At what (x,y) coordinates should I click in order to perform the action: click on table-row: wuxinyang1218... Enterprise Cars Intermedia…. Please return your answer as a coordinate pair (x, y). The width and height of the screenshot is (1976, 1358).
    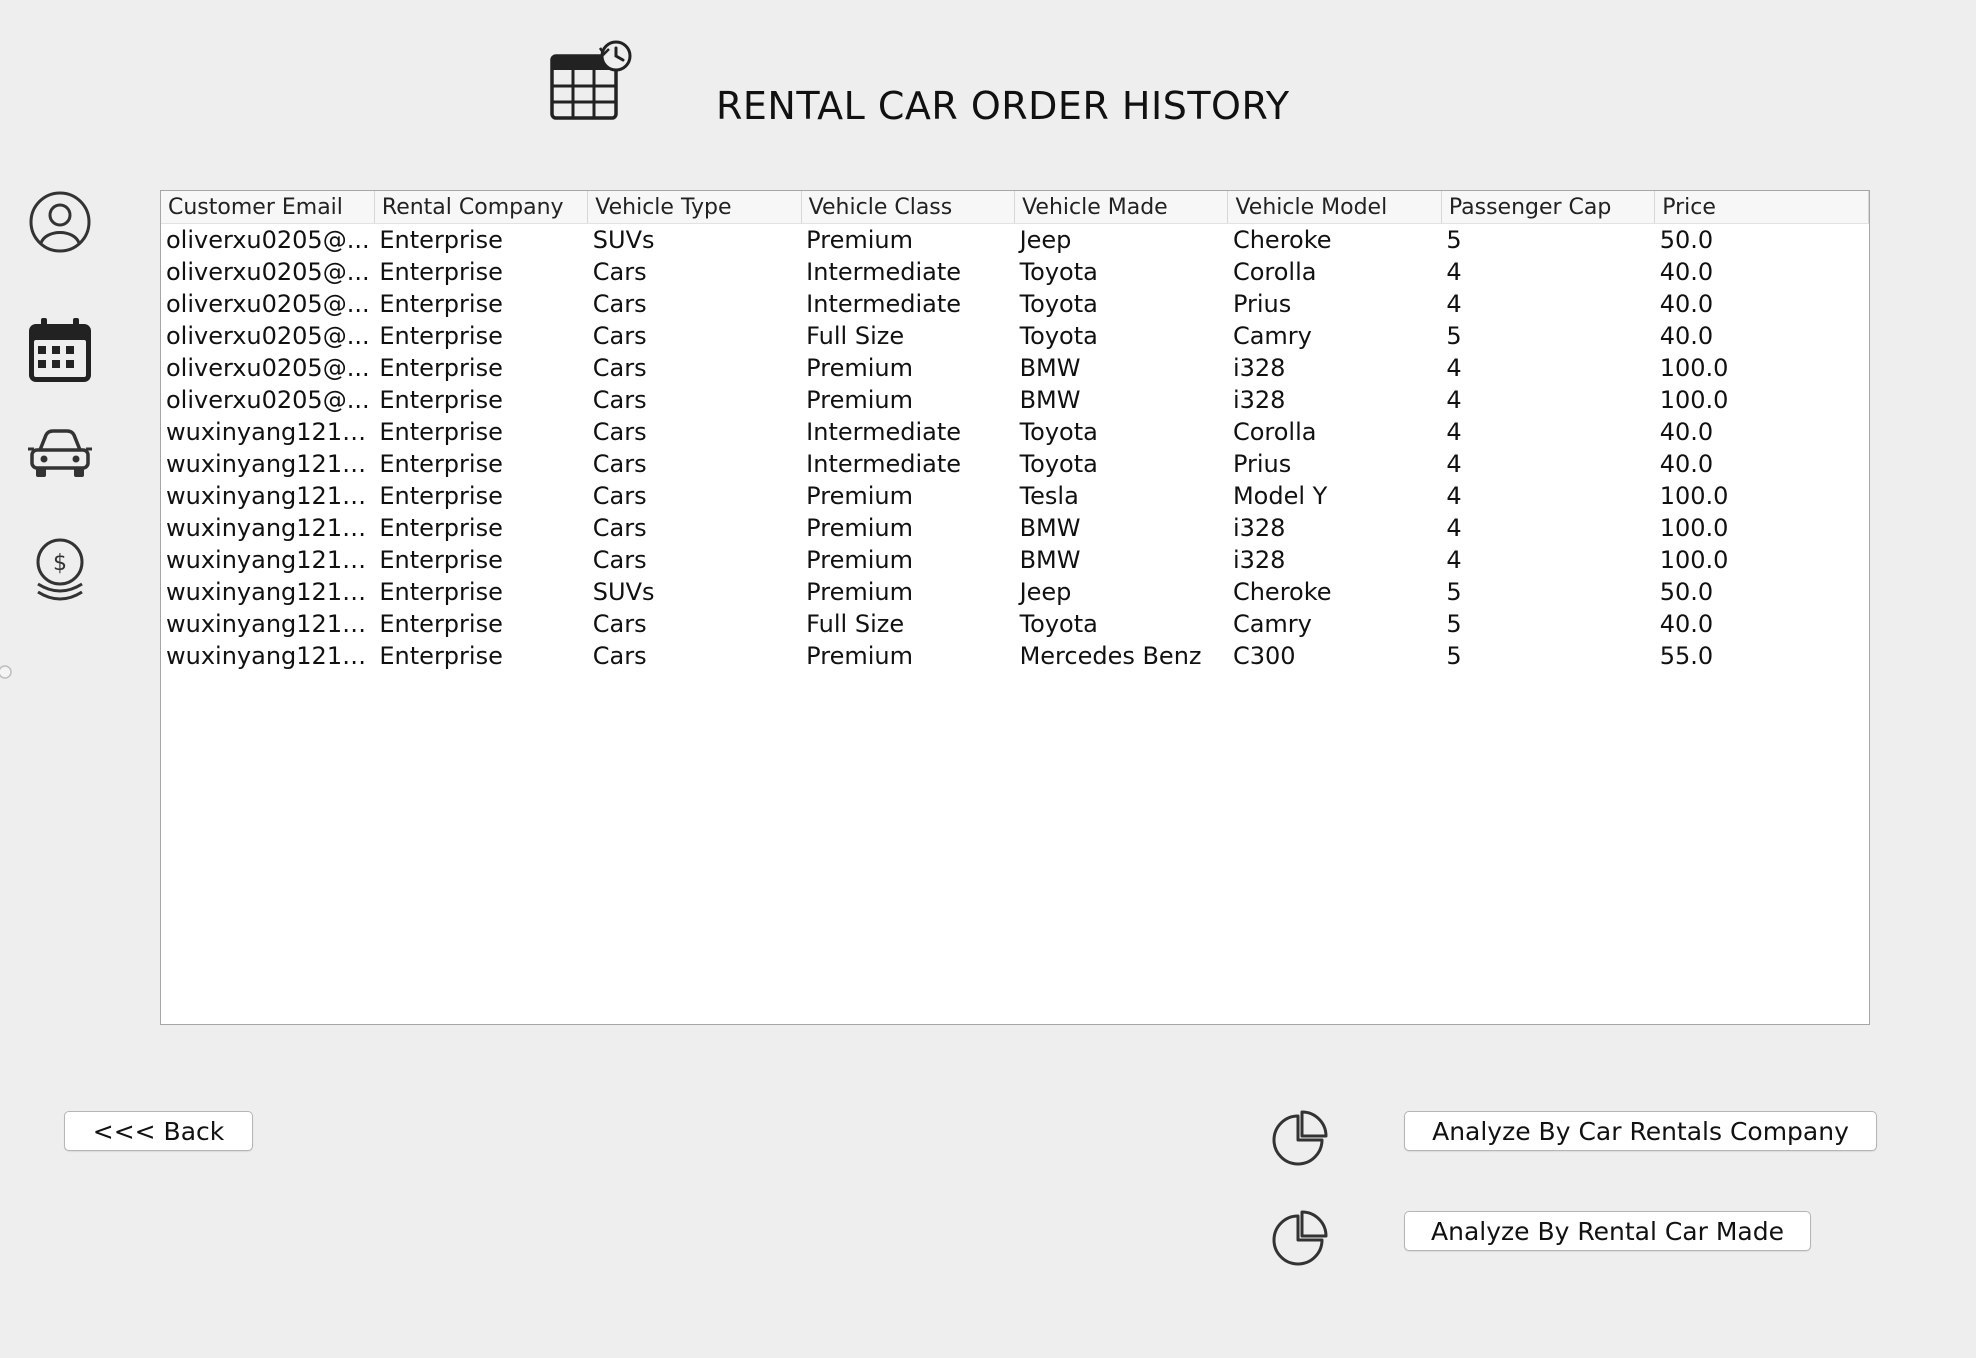
    Looking at the image, I should click on (1014, 464).